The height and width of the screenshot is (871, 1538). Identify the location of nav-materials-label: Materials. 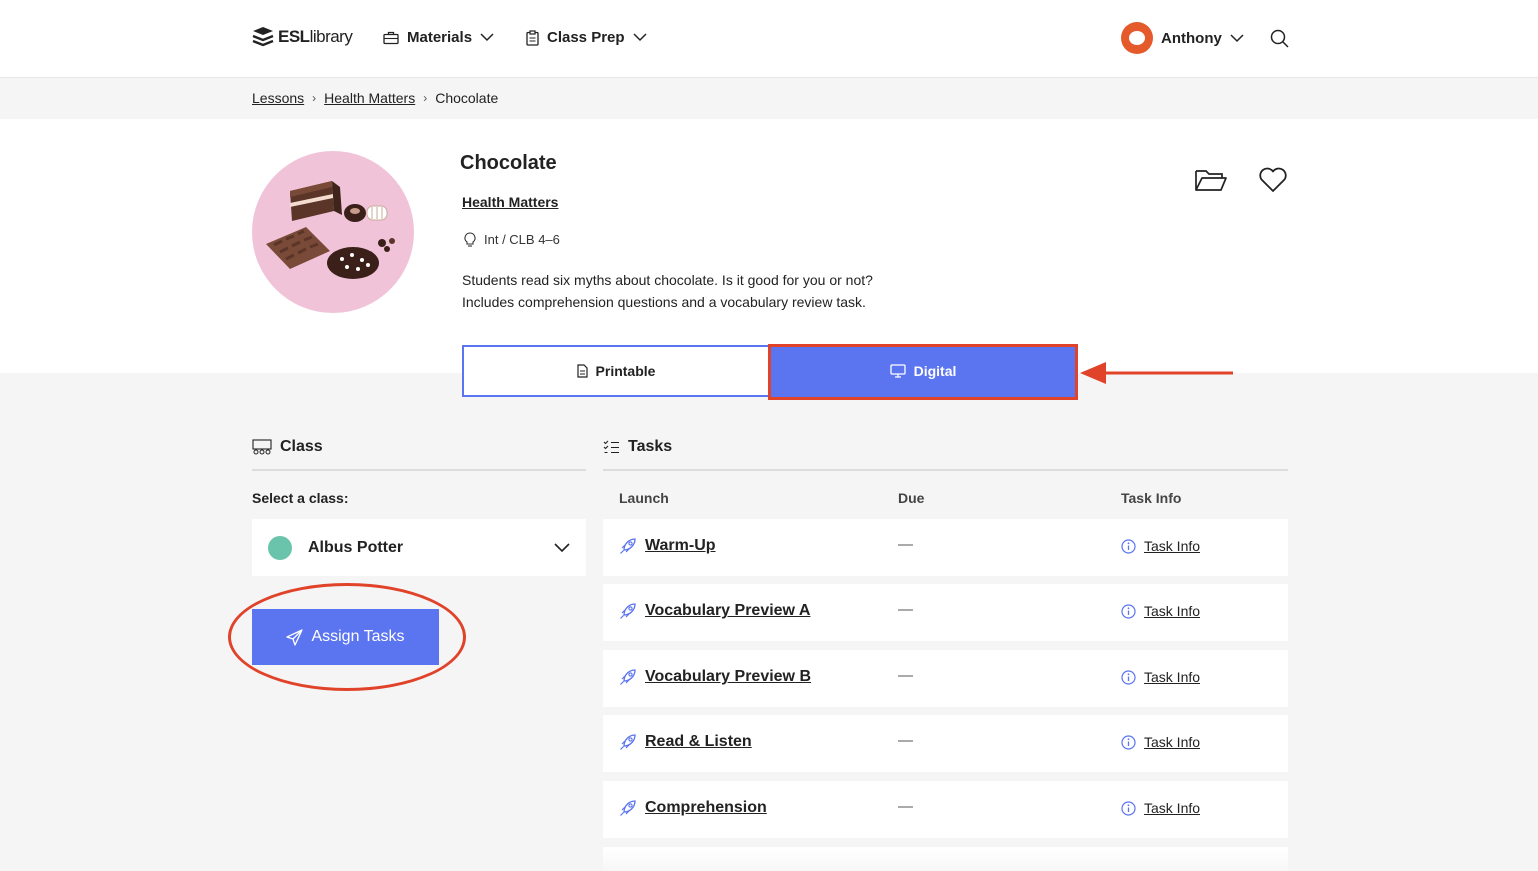
(440, 37).